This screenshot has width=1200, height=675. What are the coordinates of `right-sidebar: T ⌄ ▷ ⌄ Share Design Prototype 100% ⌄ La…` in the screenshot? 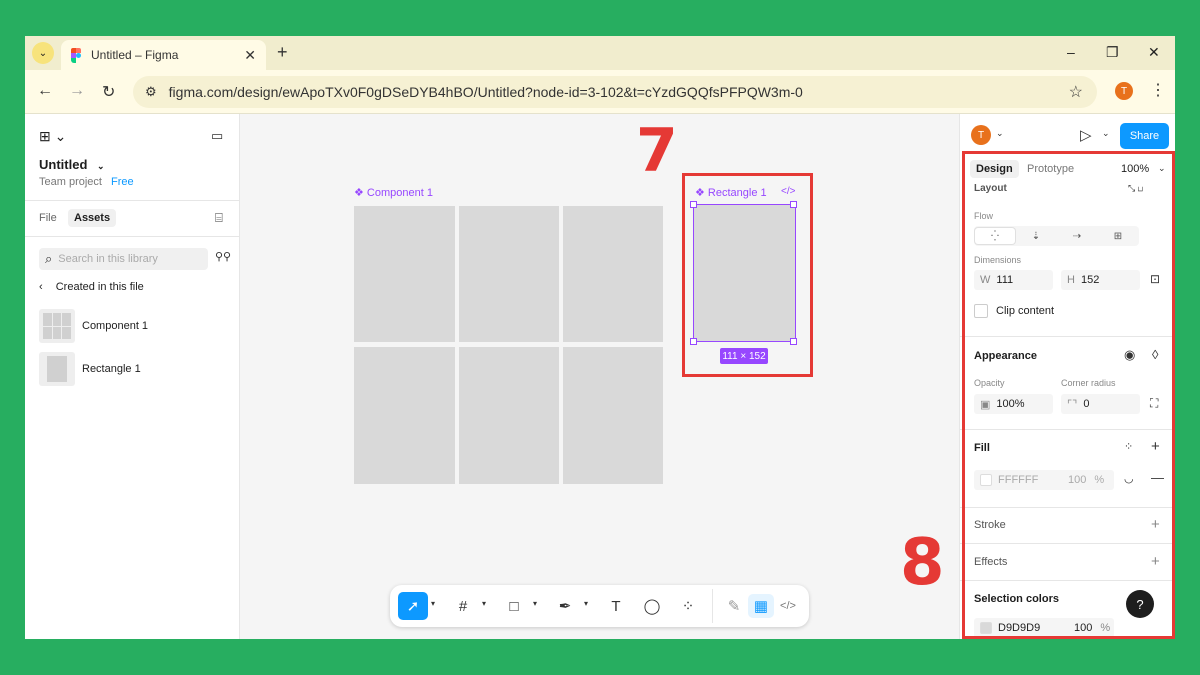 It's located at (1067, 376).